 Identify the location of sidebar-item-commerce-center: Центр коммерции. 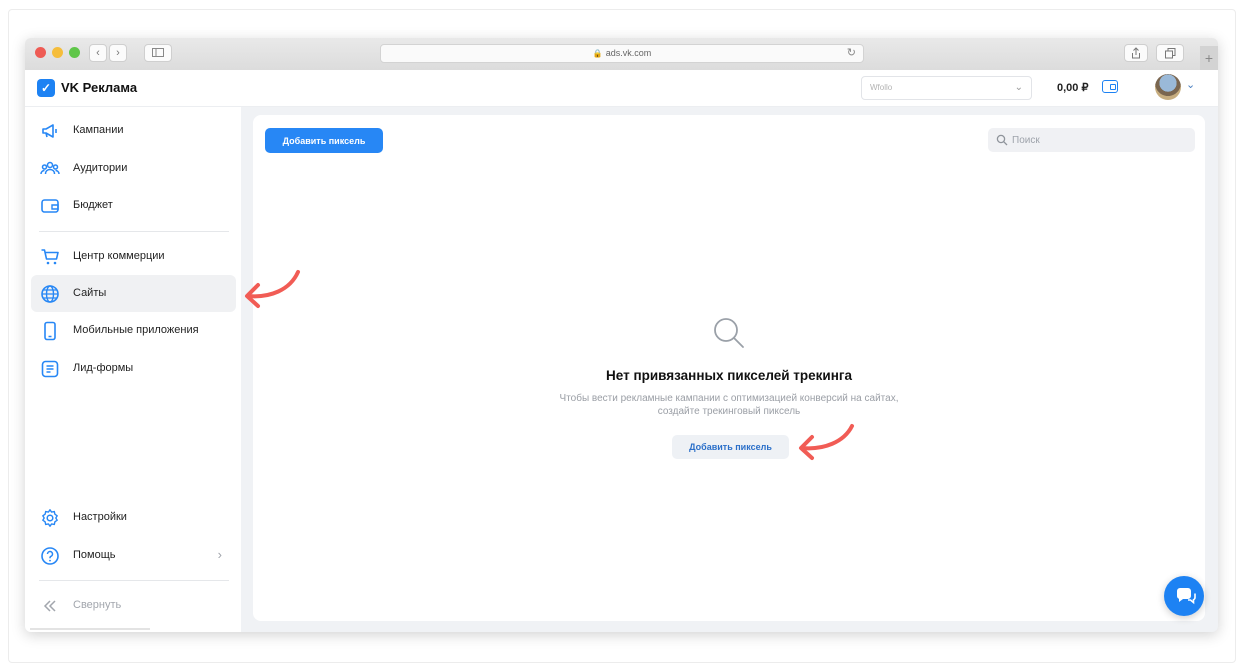
(133, 256).